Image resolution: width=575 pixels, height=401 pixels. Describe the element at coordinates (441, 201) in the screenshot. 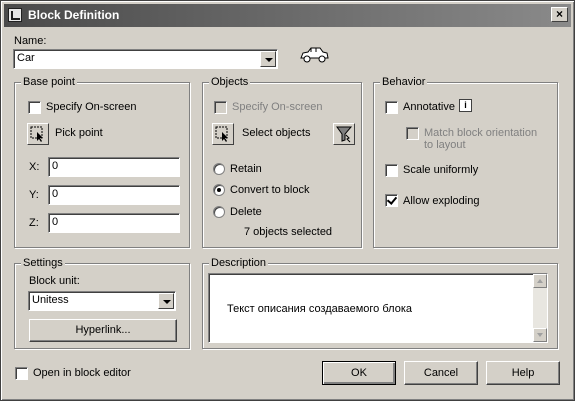

I see `allow-exploding-label: Allow exploding` at that location.